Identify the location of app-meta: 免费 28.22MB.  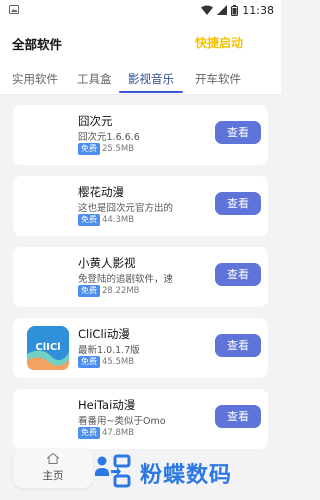
(109, 291).